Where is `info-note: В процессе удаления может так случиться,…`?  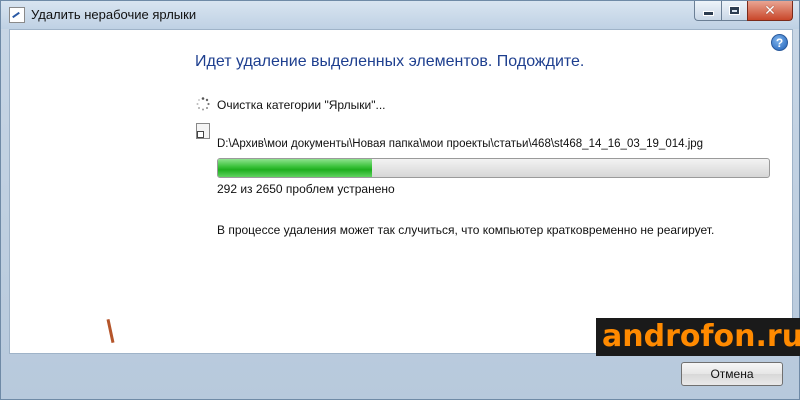 info-note: В процессе удаления может так случиться,… is located at coordinates (466, 230).